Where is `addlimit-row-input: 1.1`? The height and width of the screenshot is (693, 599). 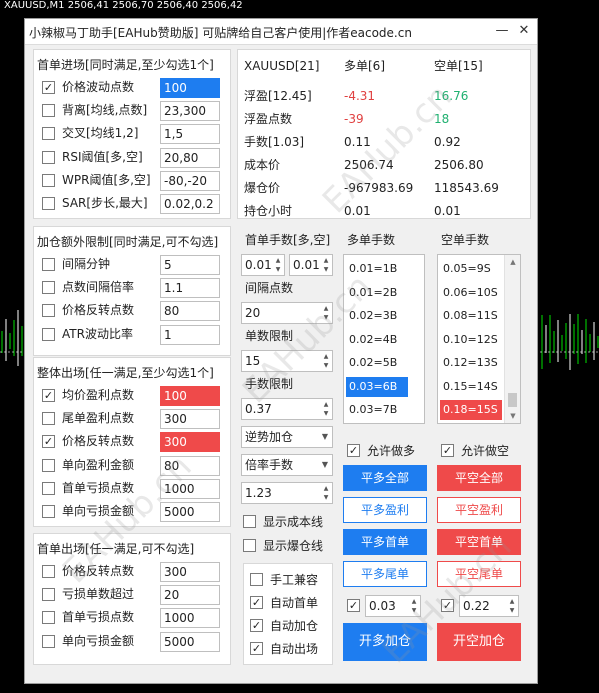 addlimit-row-input: 1.1 is located at coordinates (190, 288).